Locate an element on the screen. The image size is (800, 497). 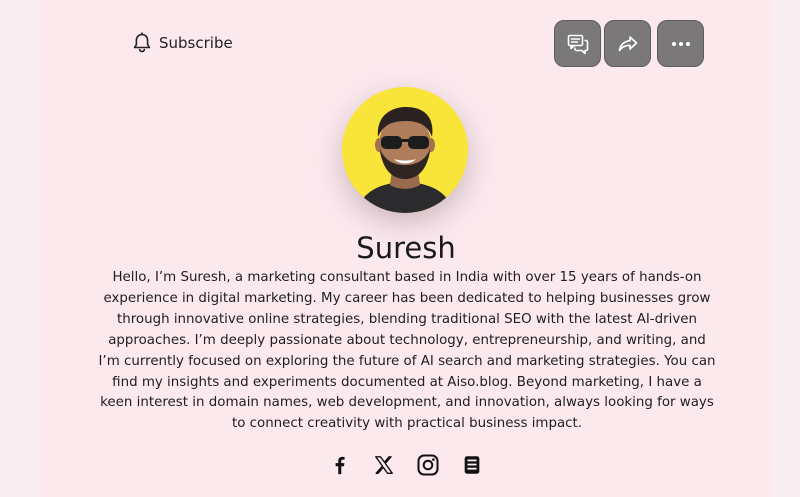
facebook-icon is located at coordinates (340, 465).